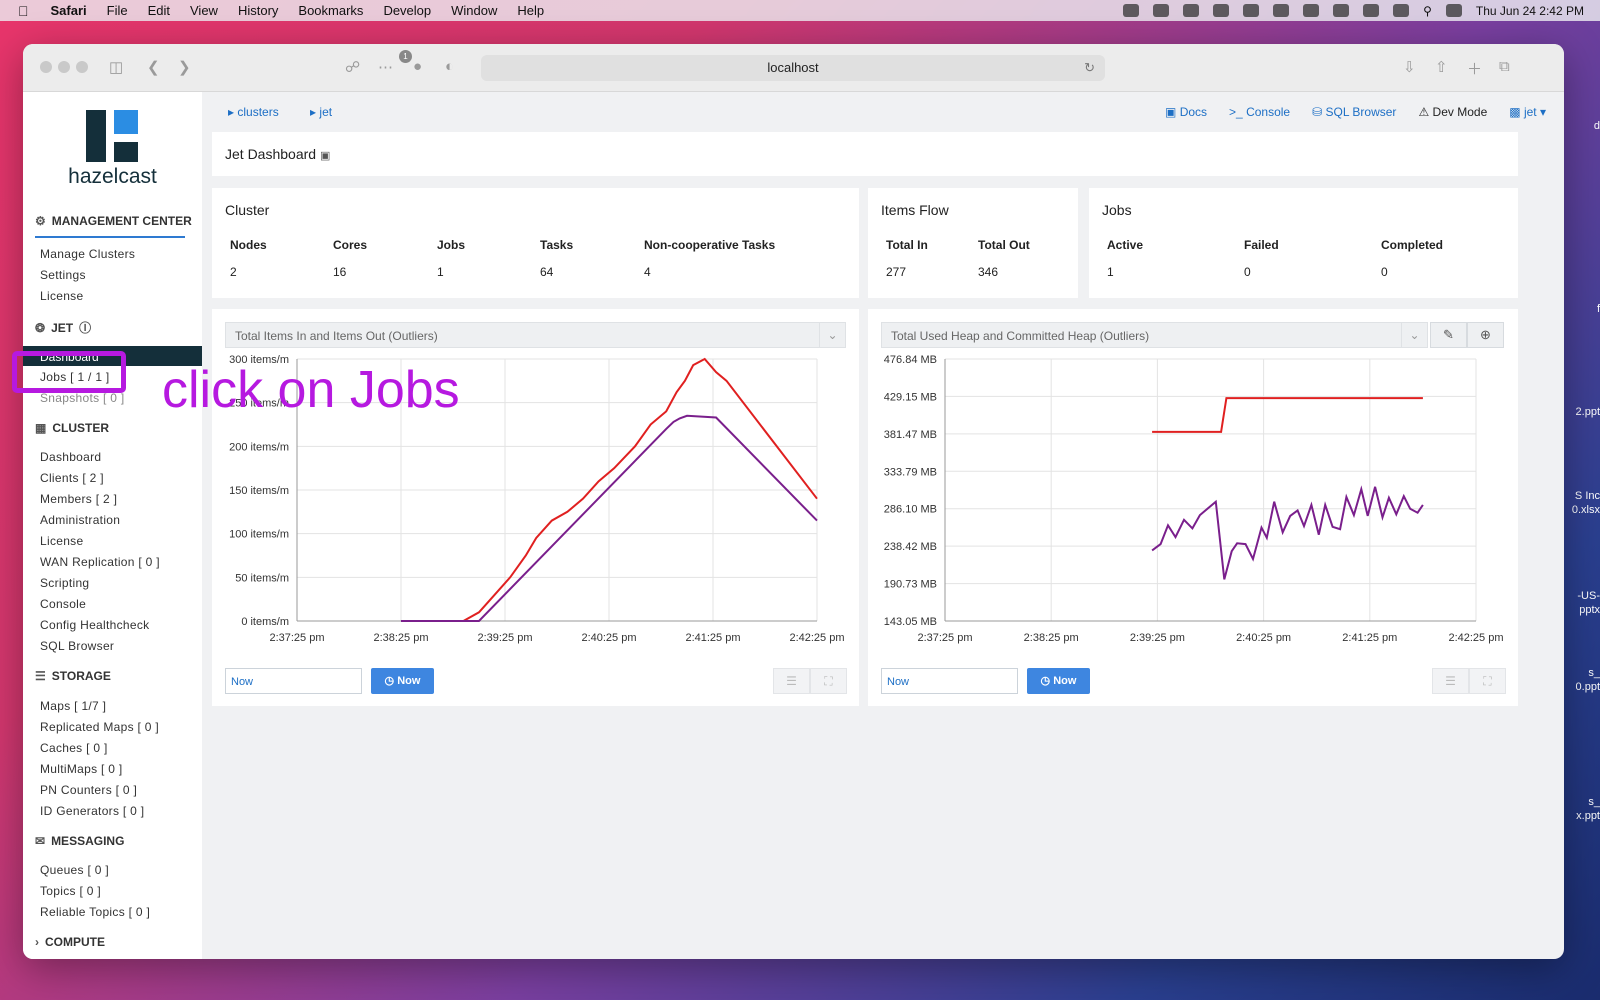  Describe the element at coordinates (1530, 11) in the screenshot. I see `menubar-clock: Thu Jun 24 2:42 PM` at that location.